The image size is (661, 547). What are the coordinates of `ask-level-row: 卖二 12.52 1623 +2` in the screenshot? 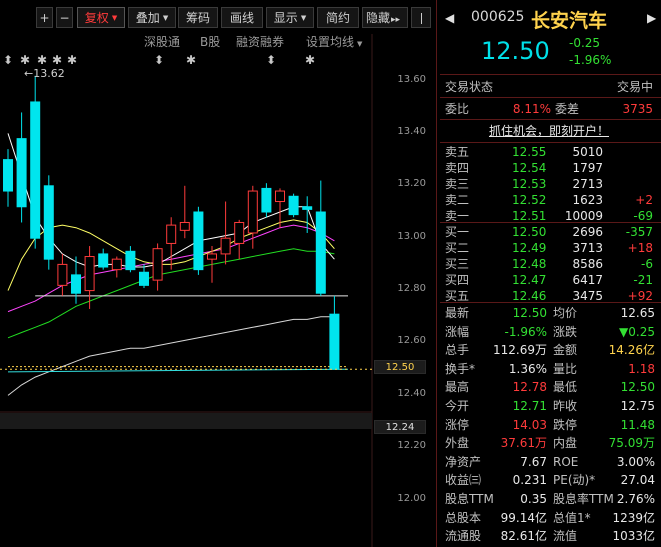 It's located at (549, 200).